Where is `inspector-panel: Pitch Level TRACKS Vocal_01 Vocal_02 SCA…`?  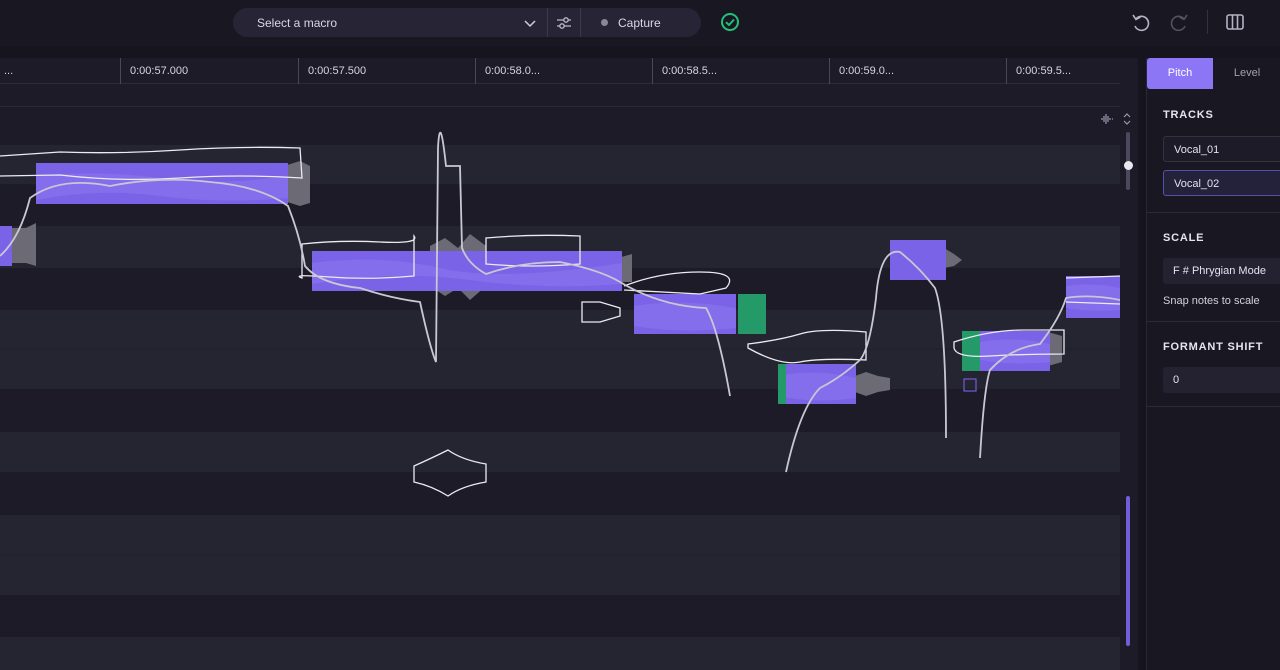 inspector-panel: Pitch Level TRACKS Vocal_01 Vocal_02 SCA… is located at coordinates (1213, 364).